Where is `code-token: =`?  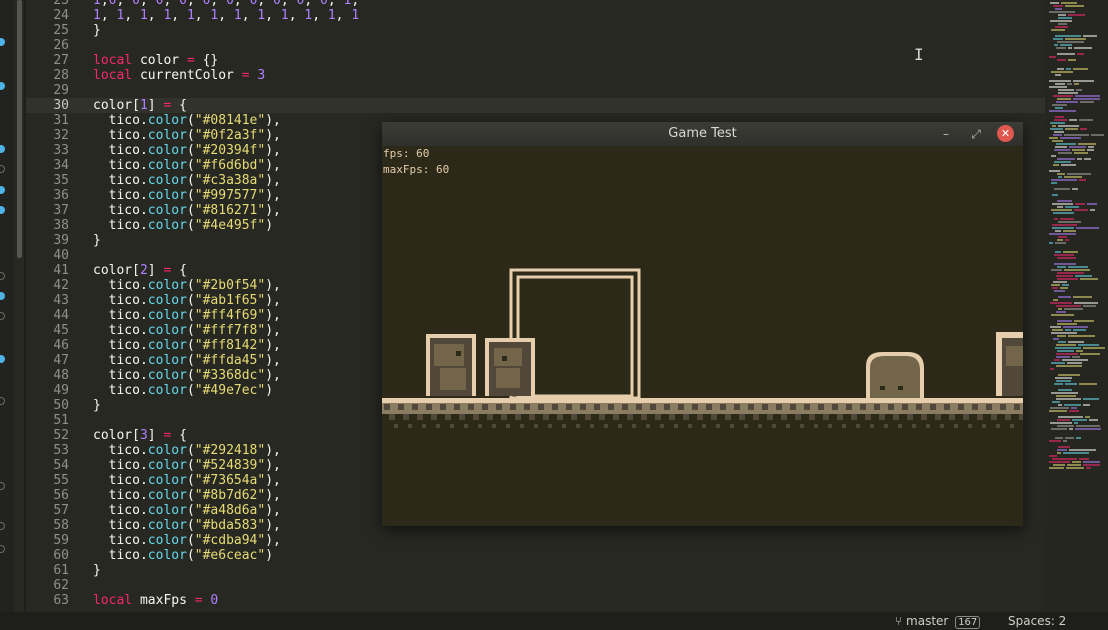 code-token: = is located at coordinates (198, 600).